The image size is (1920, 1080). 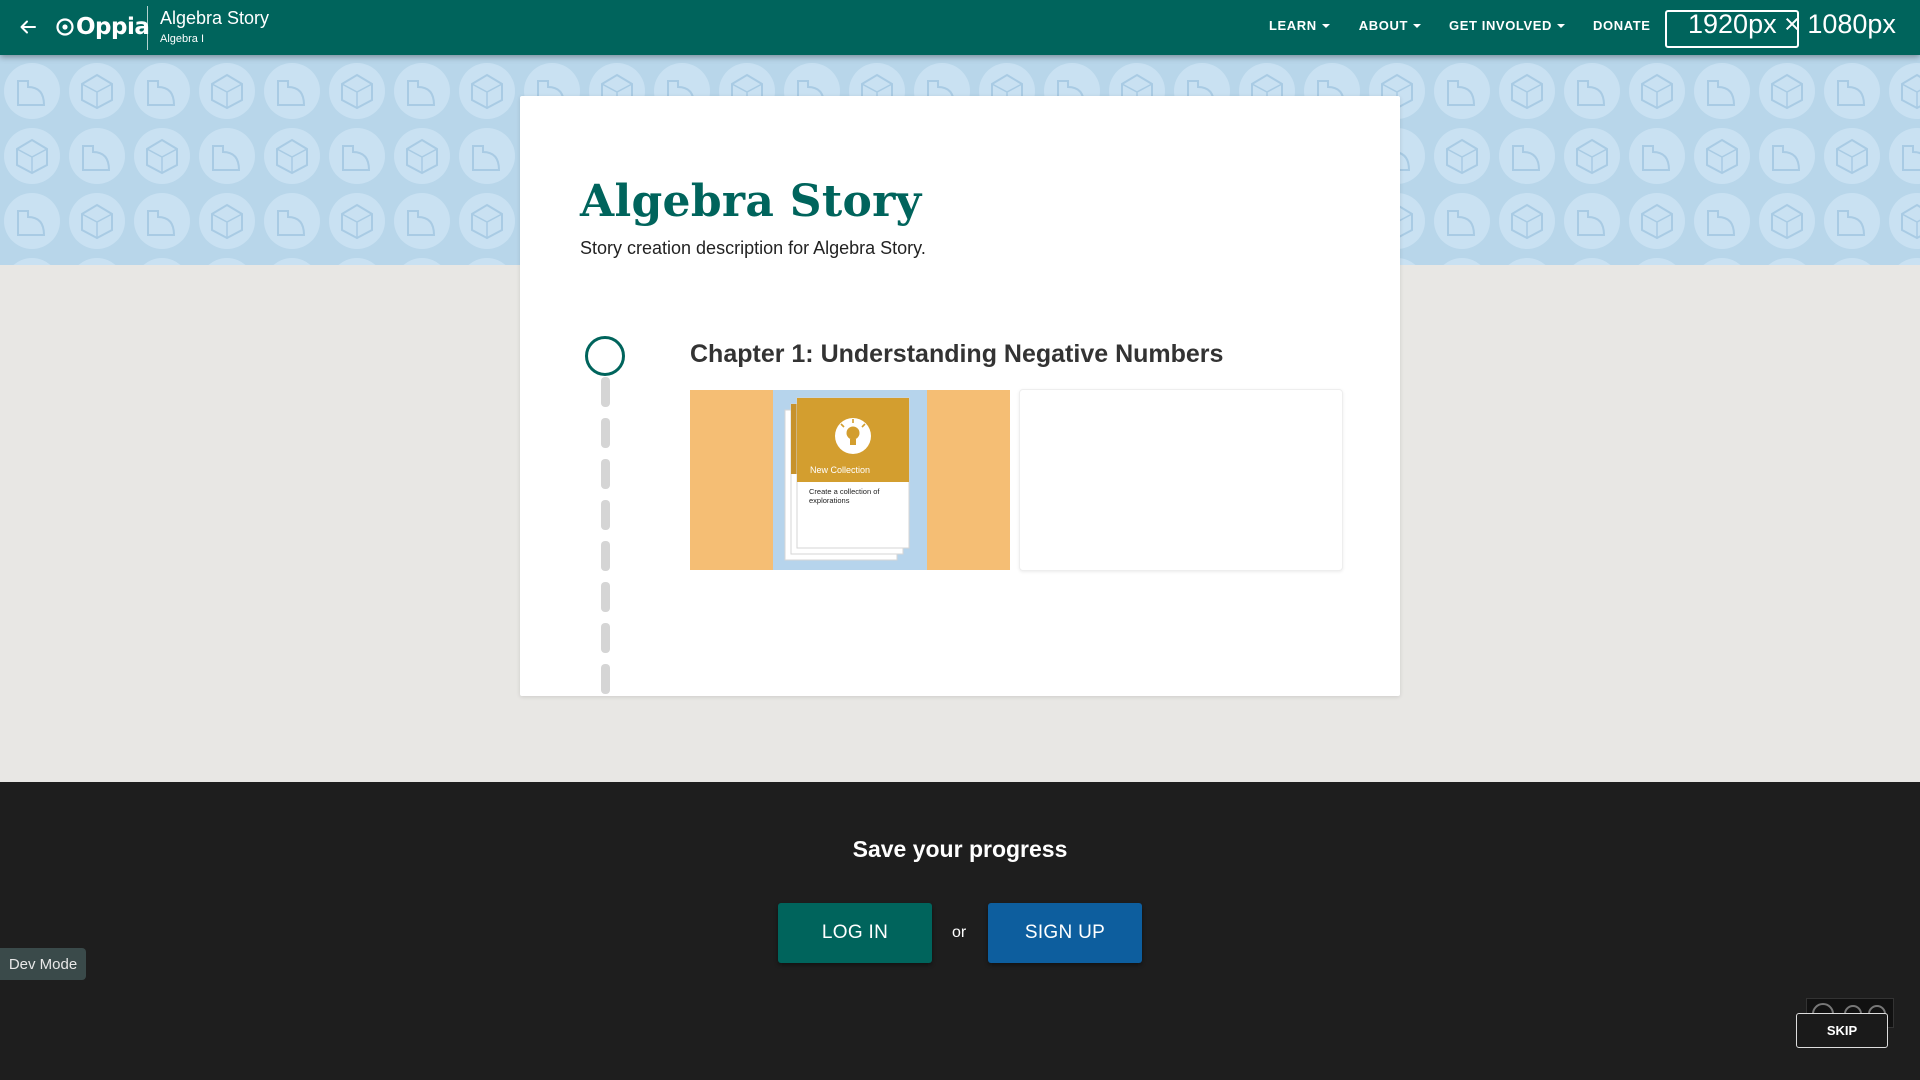 What do you see at coordinates (215, 18) in the screenshot?
I see `nav-story-title: Algebra Story` at bounding box center [215, 18].